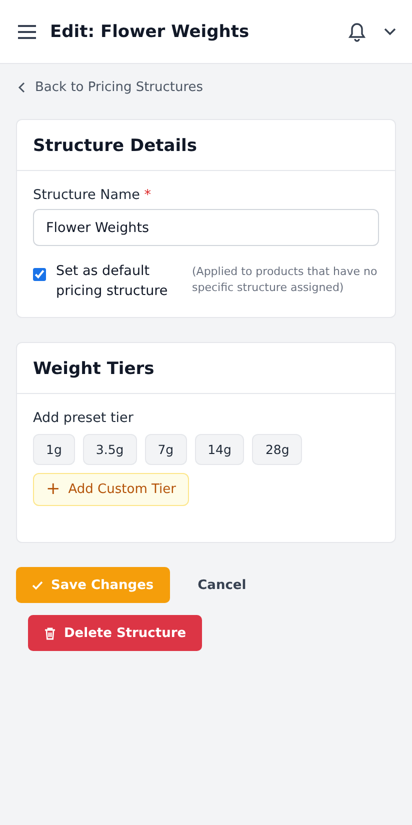 The image size is (412, 825). Describe the element at coordinates (112, 281) in the screenshot. I see `checkbox-label: Set as default pricing structure` at that location.